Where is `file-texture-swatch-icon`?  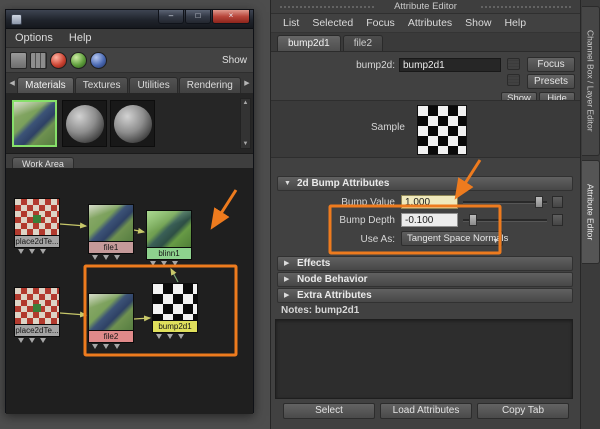 file-texture-swatch-icon is located at coordinates (111, 312).